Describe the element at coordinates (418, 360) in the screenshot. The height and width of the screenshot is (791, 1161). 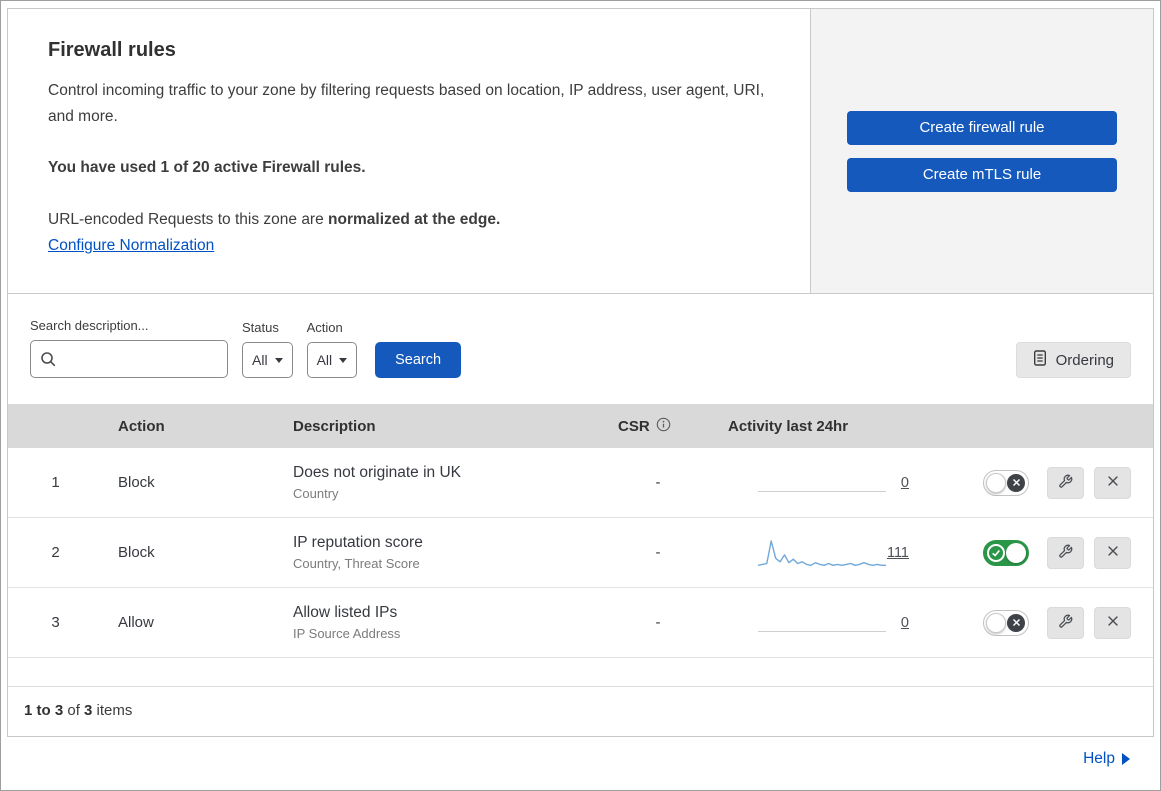
I see `search-button: Search` at that location.